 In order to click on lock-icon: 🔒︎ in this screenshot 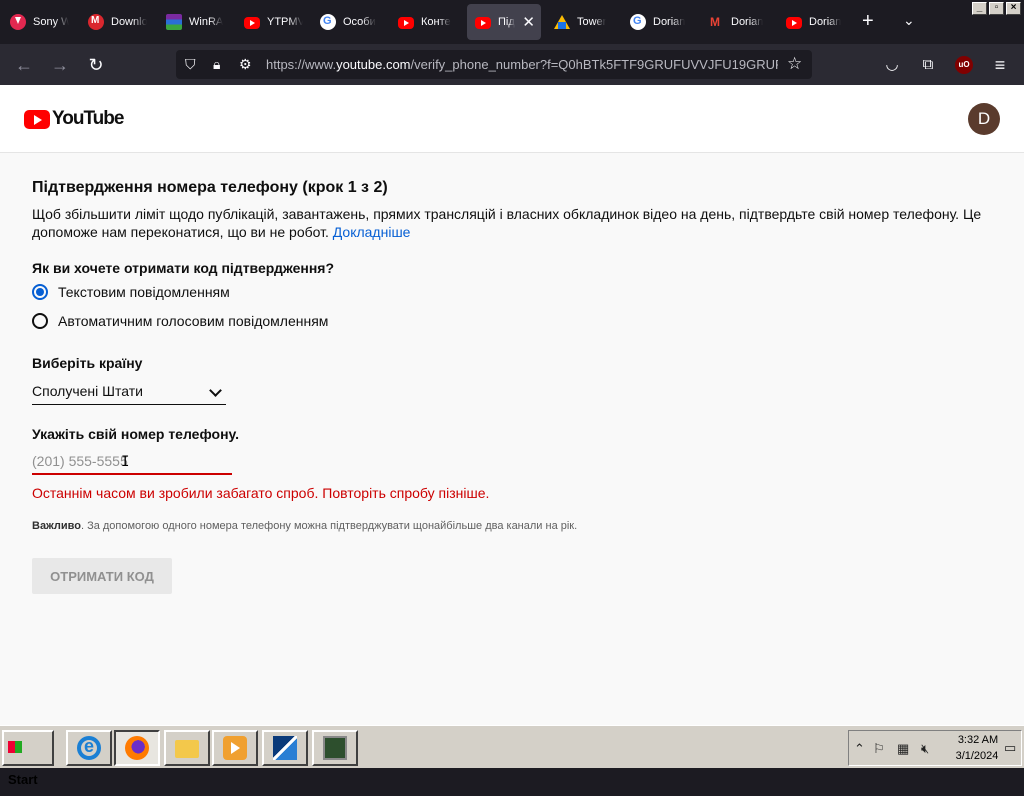, I will do `click(216, 64)`.